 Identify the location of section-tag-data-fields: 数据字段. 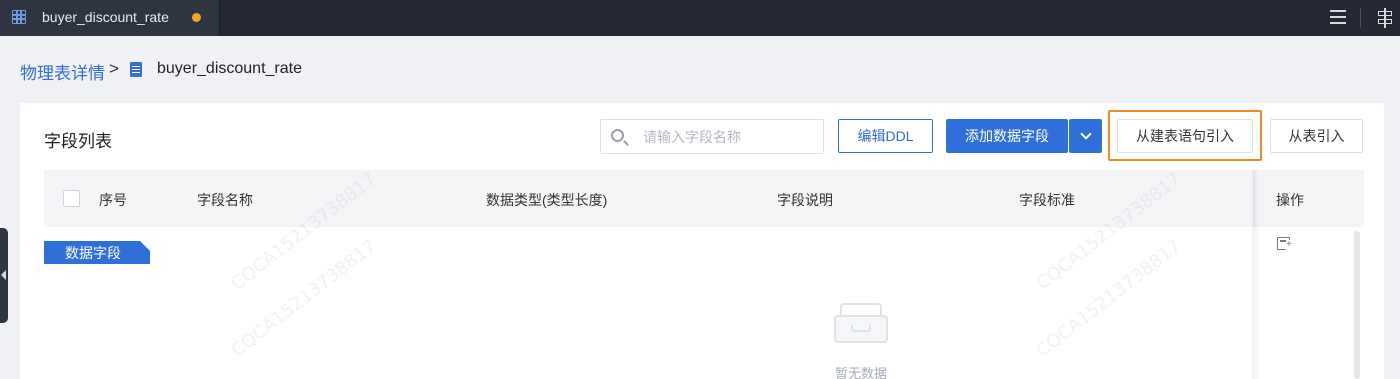
(97, 252).